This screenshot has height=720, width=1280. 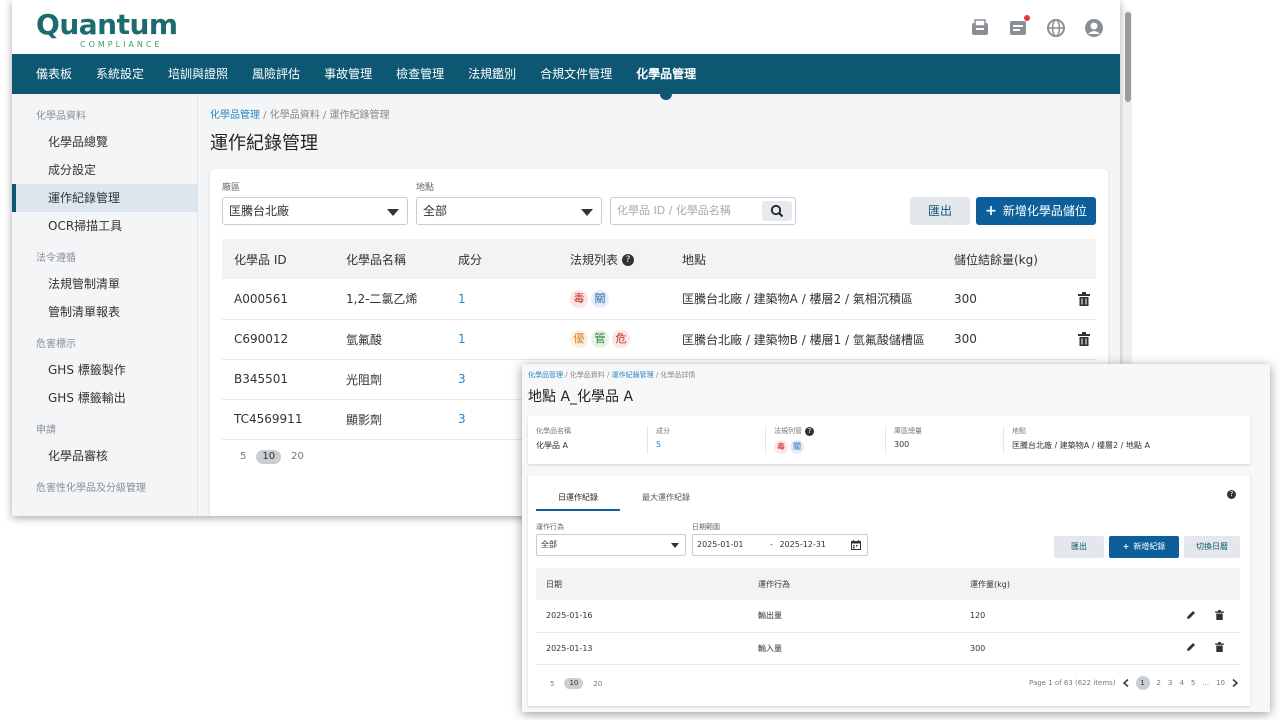 What do you see at coordinates (1127, 188) in the screenshot?
I see `window-scrollbar` at bounding box center [1127, 188].